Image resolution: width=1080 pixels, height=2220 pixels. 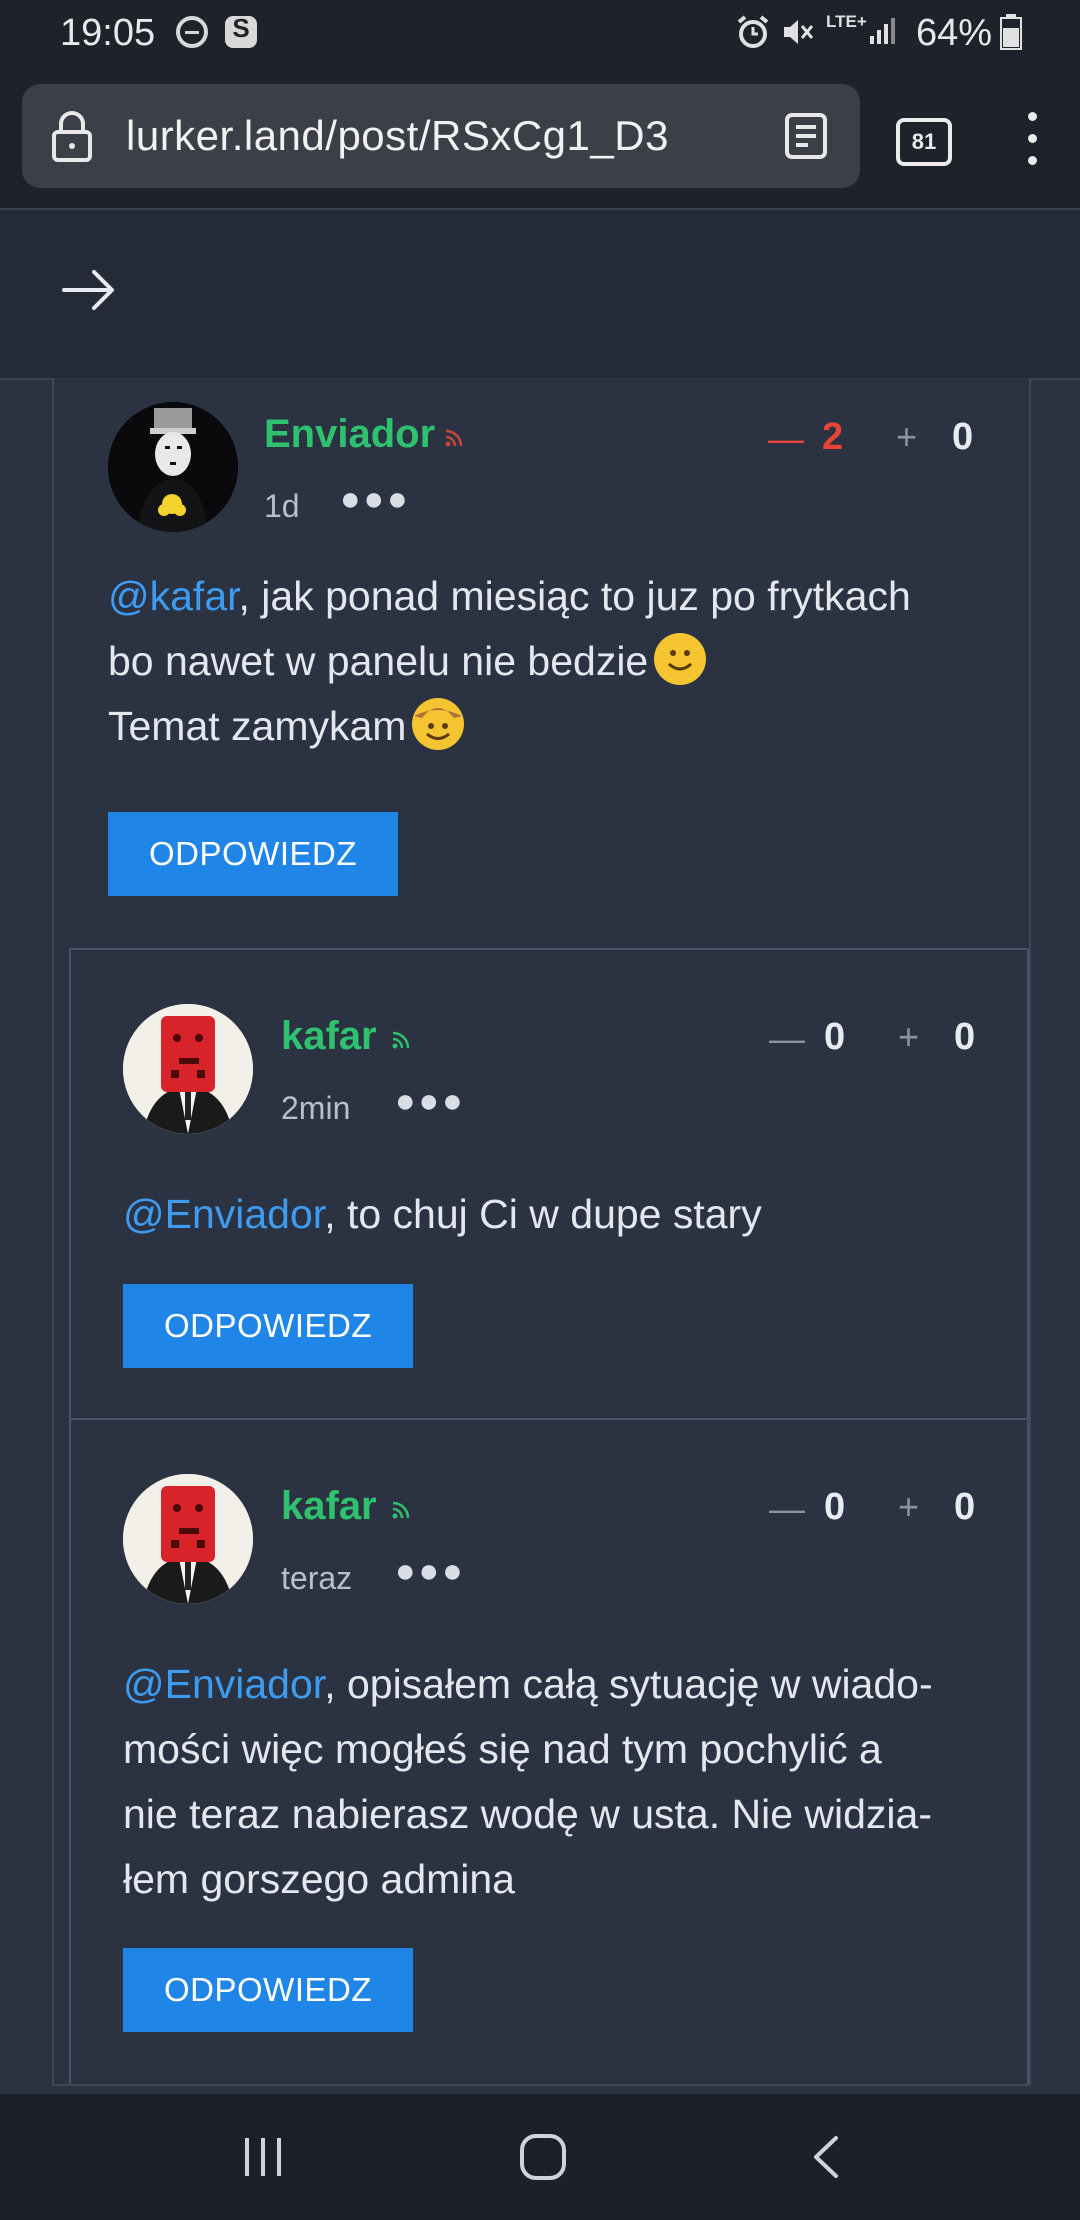 I want to click on signal-icon, so click(x=882, y=31).